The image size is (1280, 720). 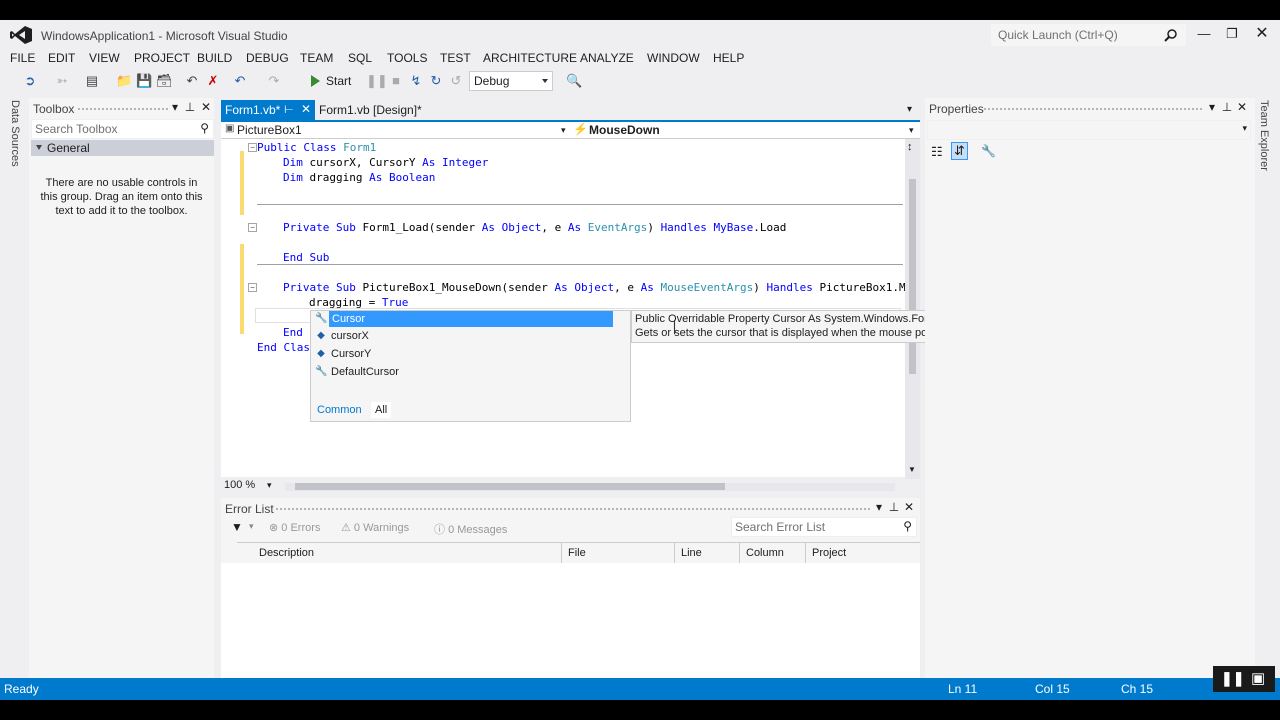 I want to click on new-project-icon: ▤, so click(x=92, y=81).